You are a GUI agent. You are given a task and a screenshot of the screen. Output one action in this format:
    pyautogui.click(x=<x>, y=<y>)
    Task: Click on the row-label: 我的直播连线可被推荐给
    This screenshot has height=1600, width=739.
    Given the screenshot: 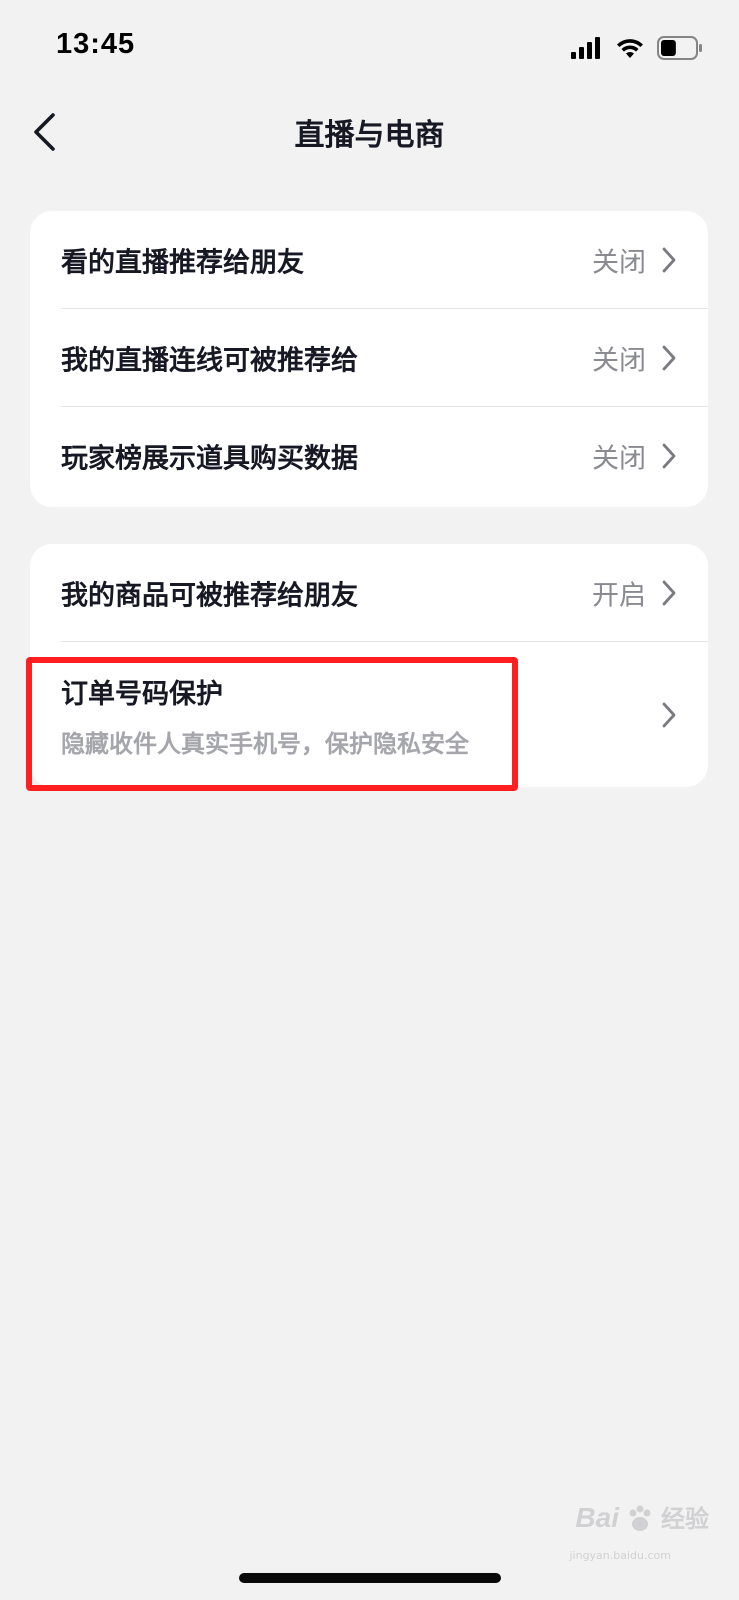 What is the action you would take?
    pyautogui.click(x=209, y=361)
    